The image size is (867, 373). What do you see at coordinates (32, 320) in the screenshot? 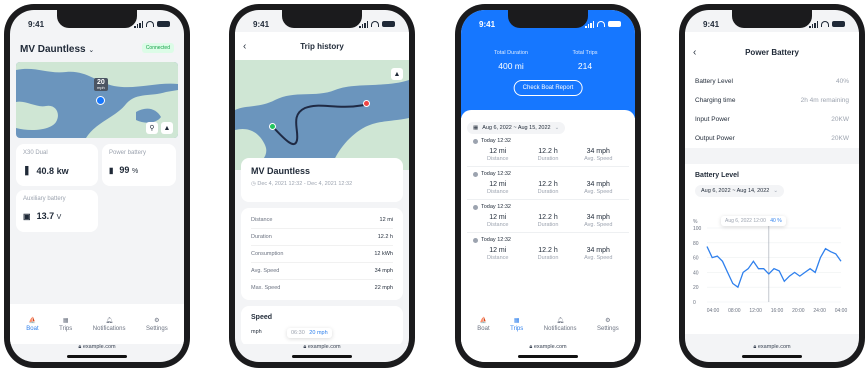
I see `boat-icon: ⛵` at bounding box center [32, 320].